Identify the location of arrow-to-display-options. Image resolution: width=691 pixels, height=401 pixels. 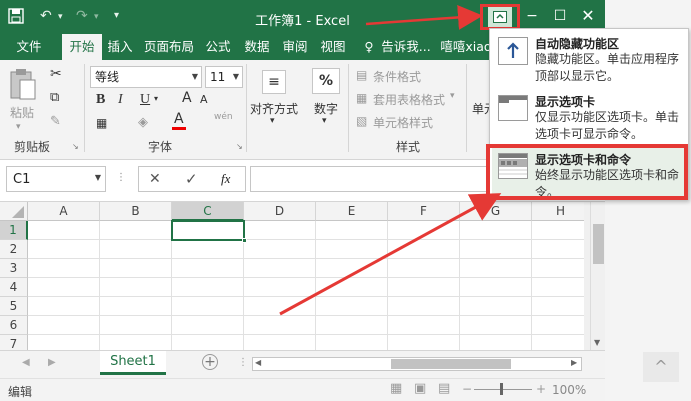
(424, 17).